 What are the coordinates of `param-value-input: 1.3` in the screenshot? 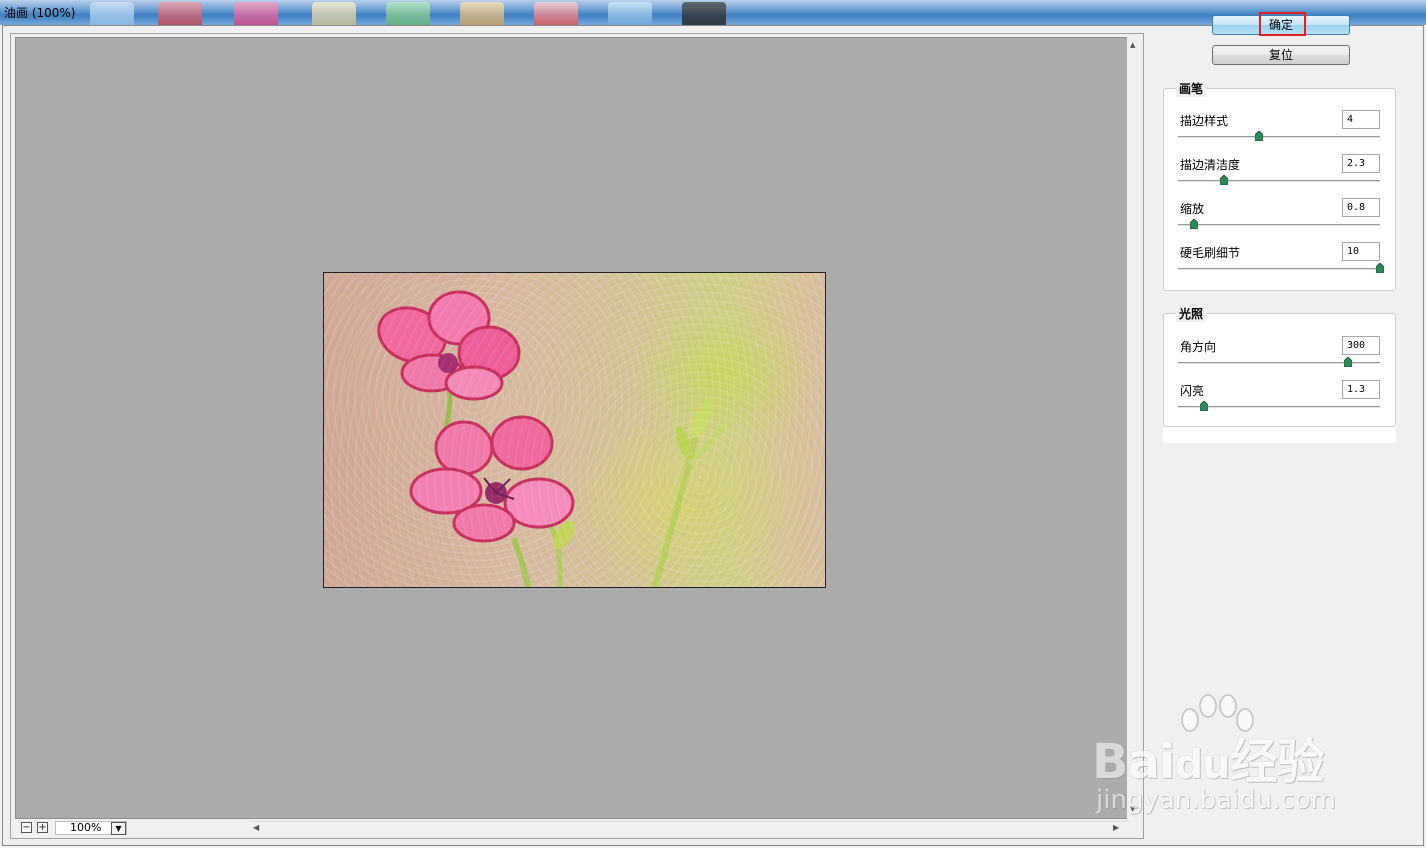 It's located at (1361, 389).